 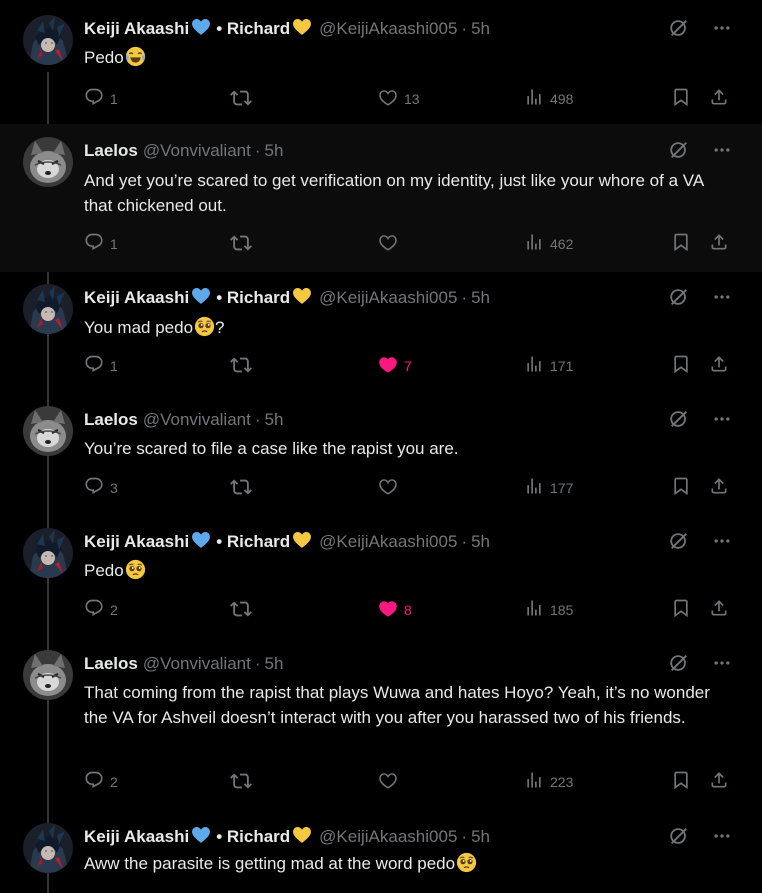 What do you see at coordinates (548, 609) in the screenshot?
I see `views-button: 185` at bounding box center [548, 609].